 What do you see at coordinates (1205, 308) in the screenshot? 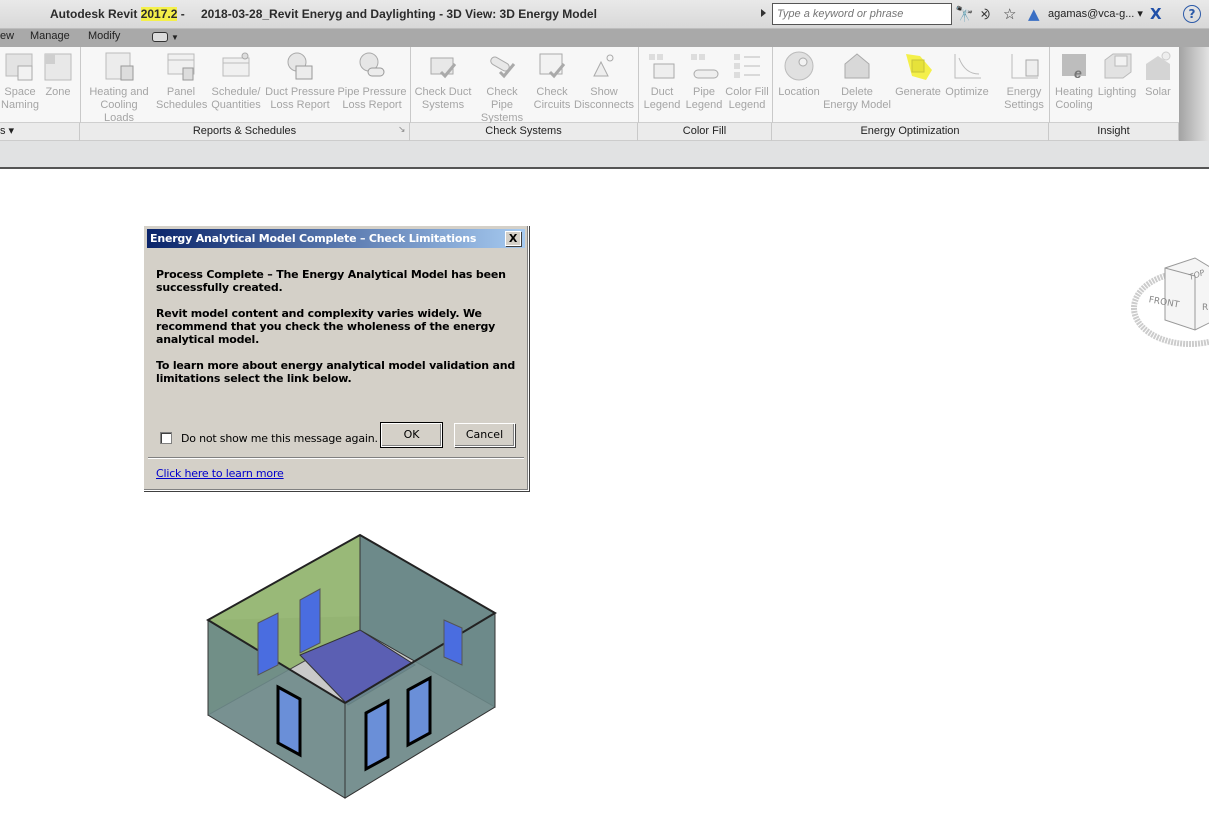
I see `view-cube-right-face: R` at bounding box center [1205, 308].